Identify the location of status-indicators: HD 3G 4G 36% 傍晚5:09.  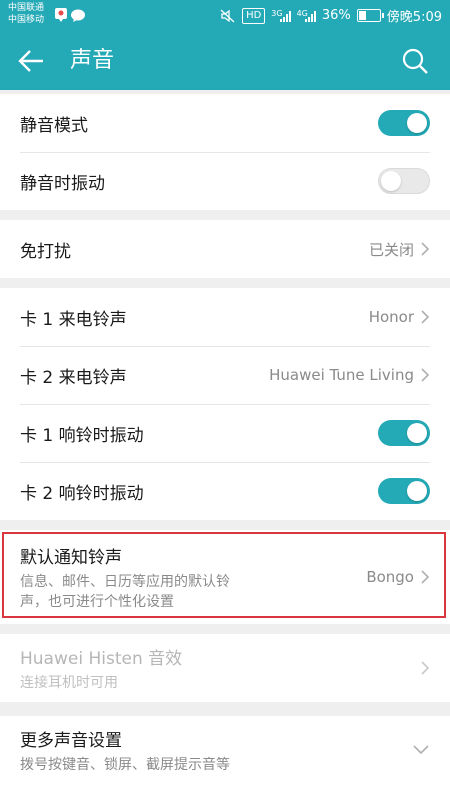
(331, 15).